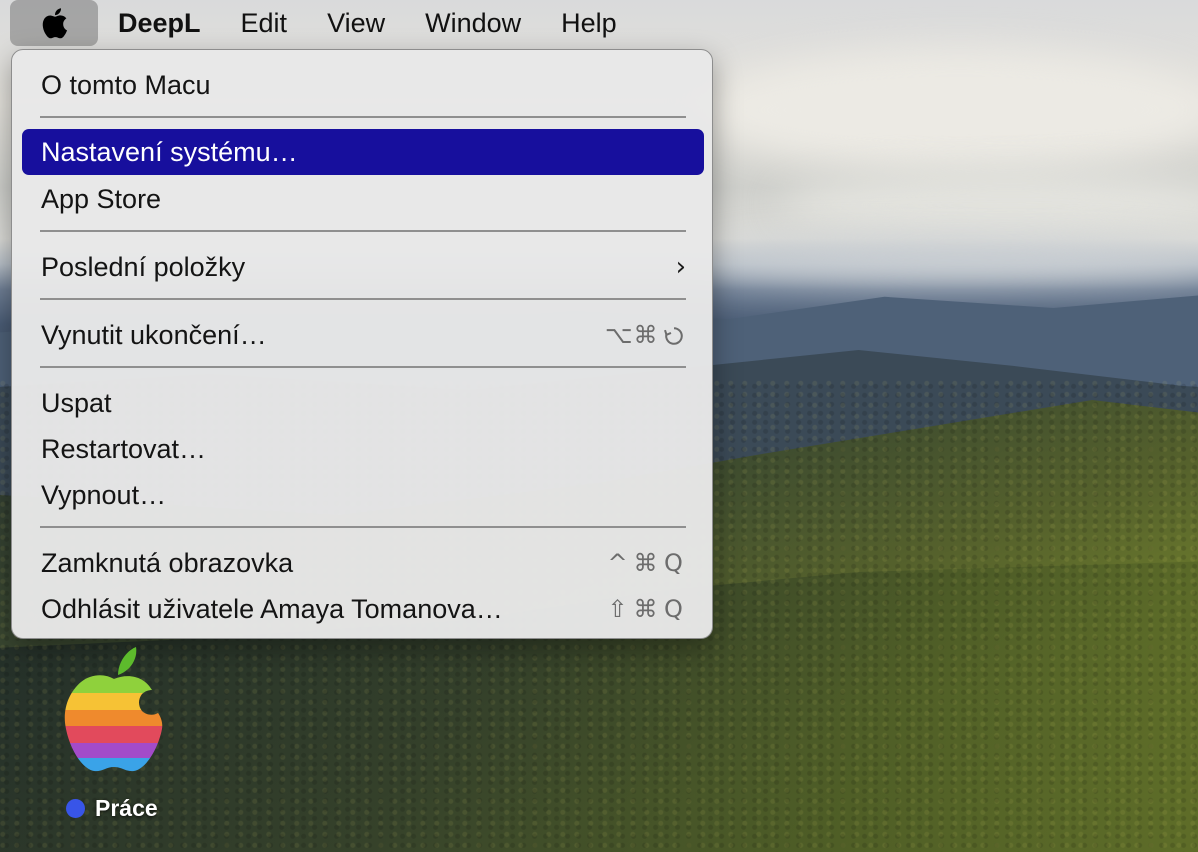 The height and width of the screenshot is (852, 1198). I want to click on menubar-help: Help, so click(589, 23).